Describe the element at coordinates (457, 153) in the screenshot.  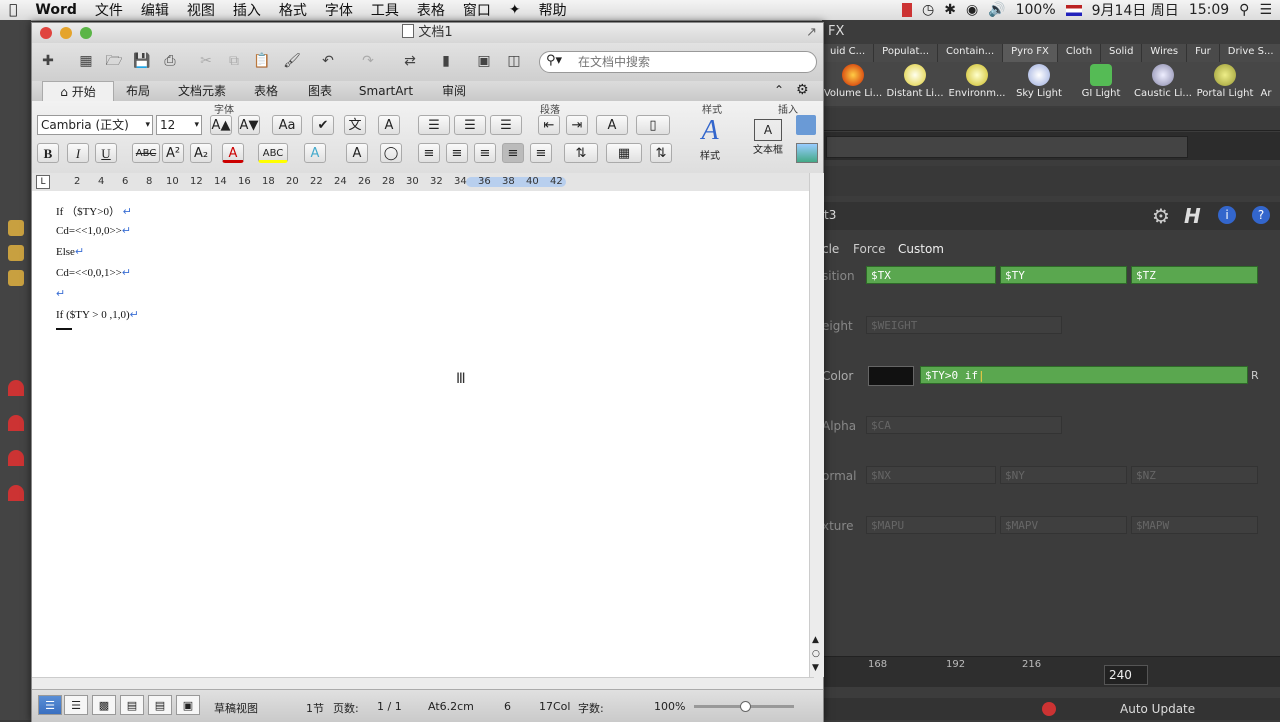
I see `align-center-button: ≡` at that location.